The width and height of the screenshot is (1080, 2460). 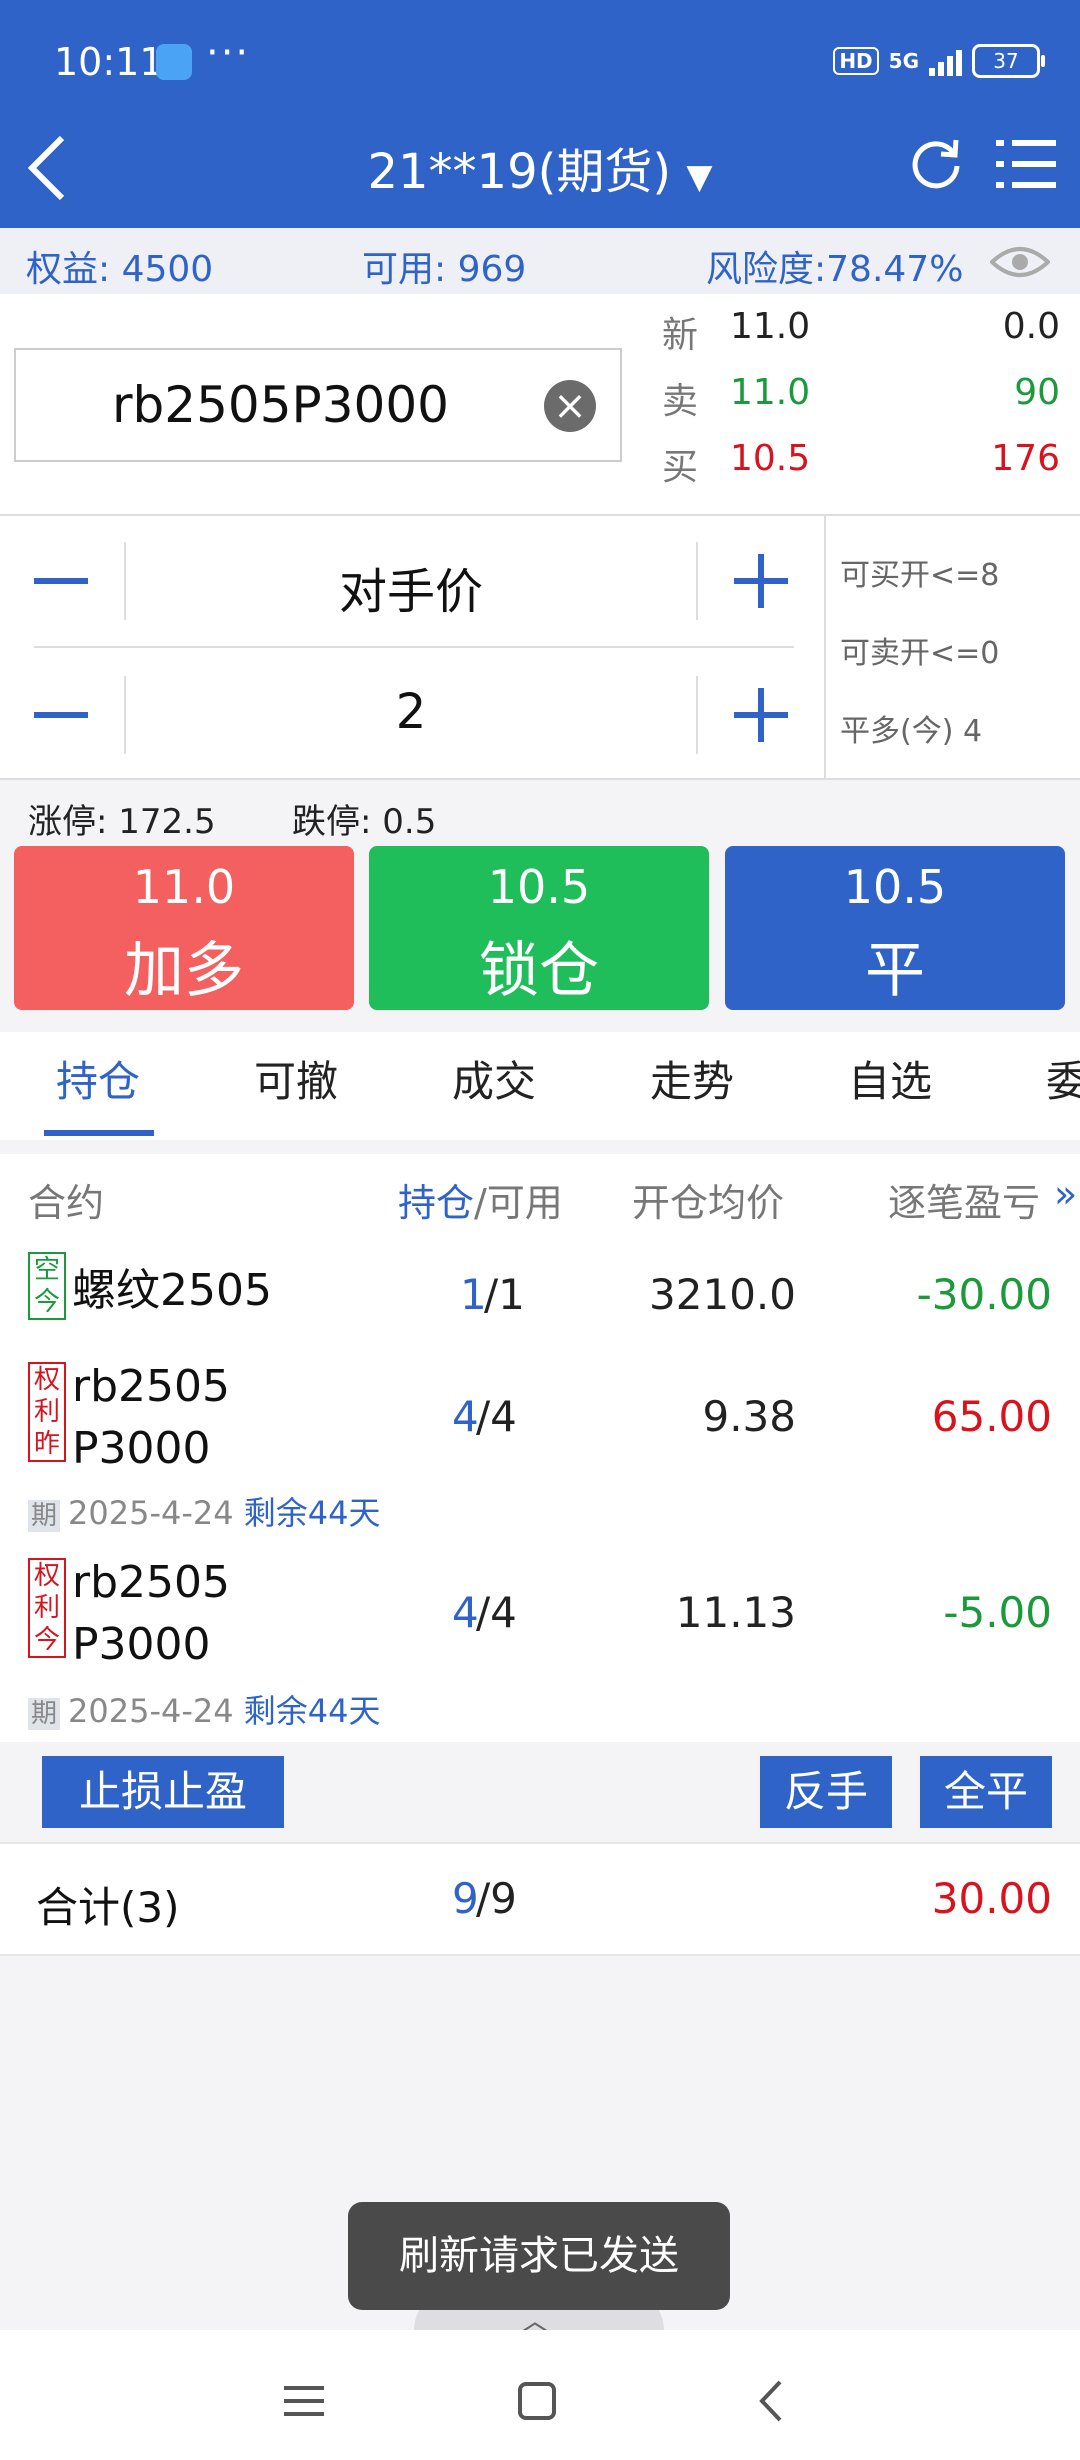 I want to click on signal-icon, so click(x=945, y=61).